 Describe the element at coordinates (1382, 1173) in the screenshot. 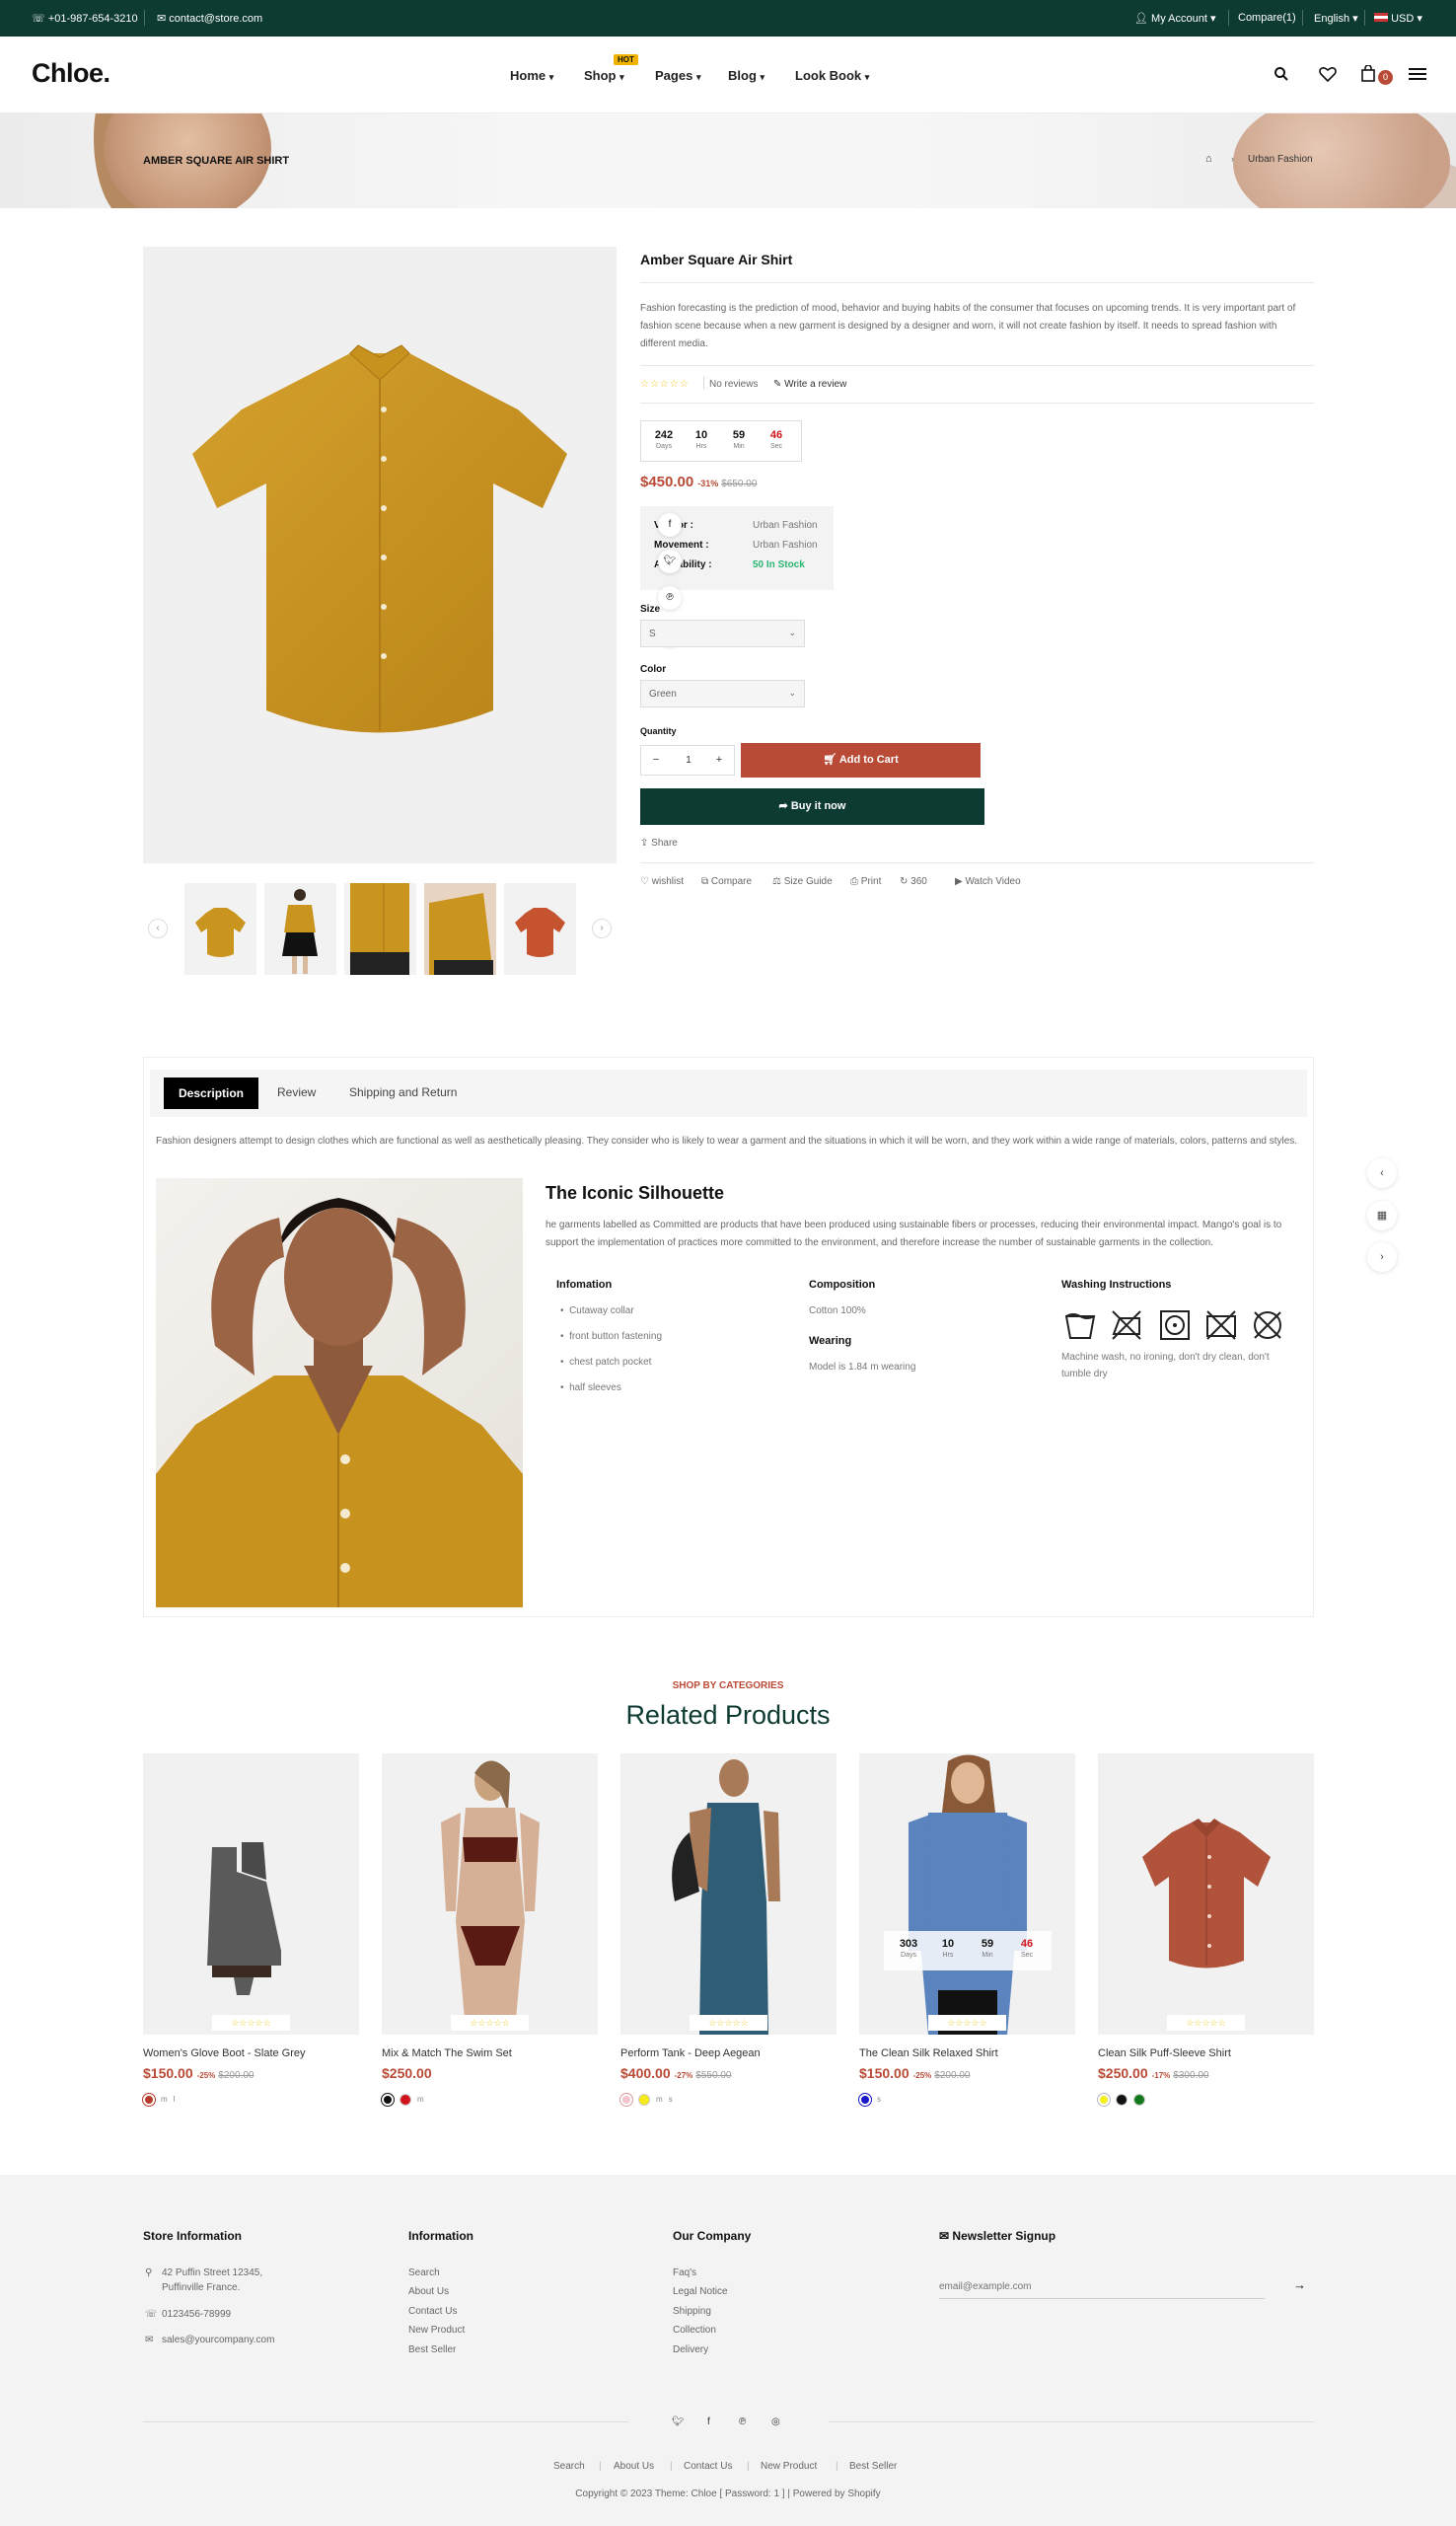

I see `prev-product-button: ‹` at that location.